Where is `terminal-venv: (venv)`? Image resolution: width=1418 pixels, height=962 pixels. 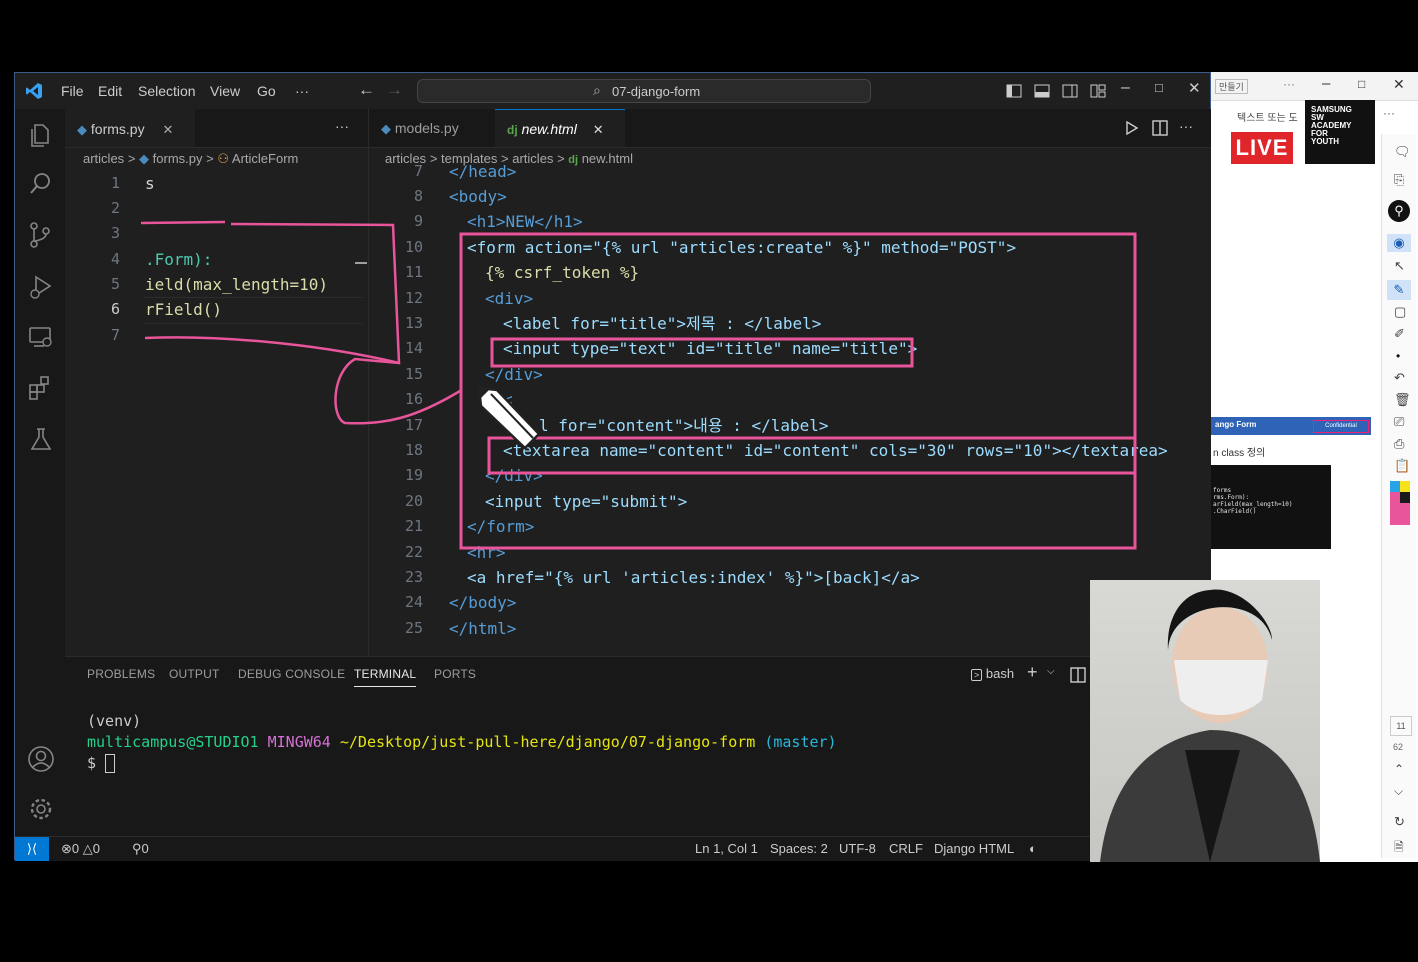 terminal-venv: (venv) is located at coordinates (114, 721).